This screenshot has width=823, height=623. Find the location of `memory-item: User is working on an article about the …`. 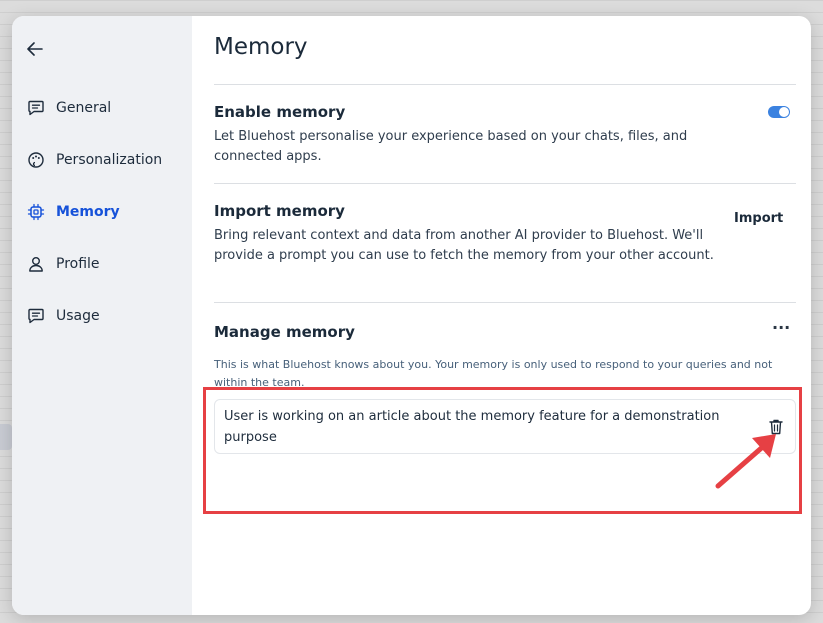

memory-item: User is working on an article about the … is located at coordinates (505, 426).